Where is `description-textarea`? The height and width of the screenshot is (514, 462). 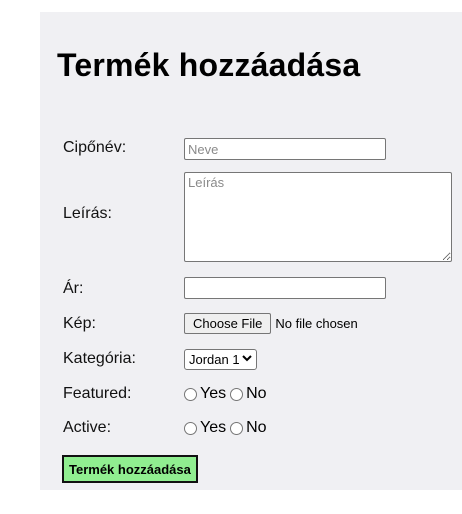 description-textarea is located at coordinates (318, 217).